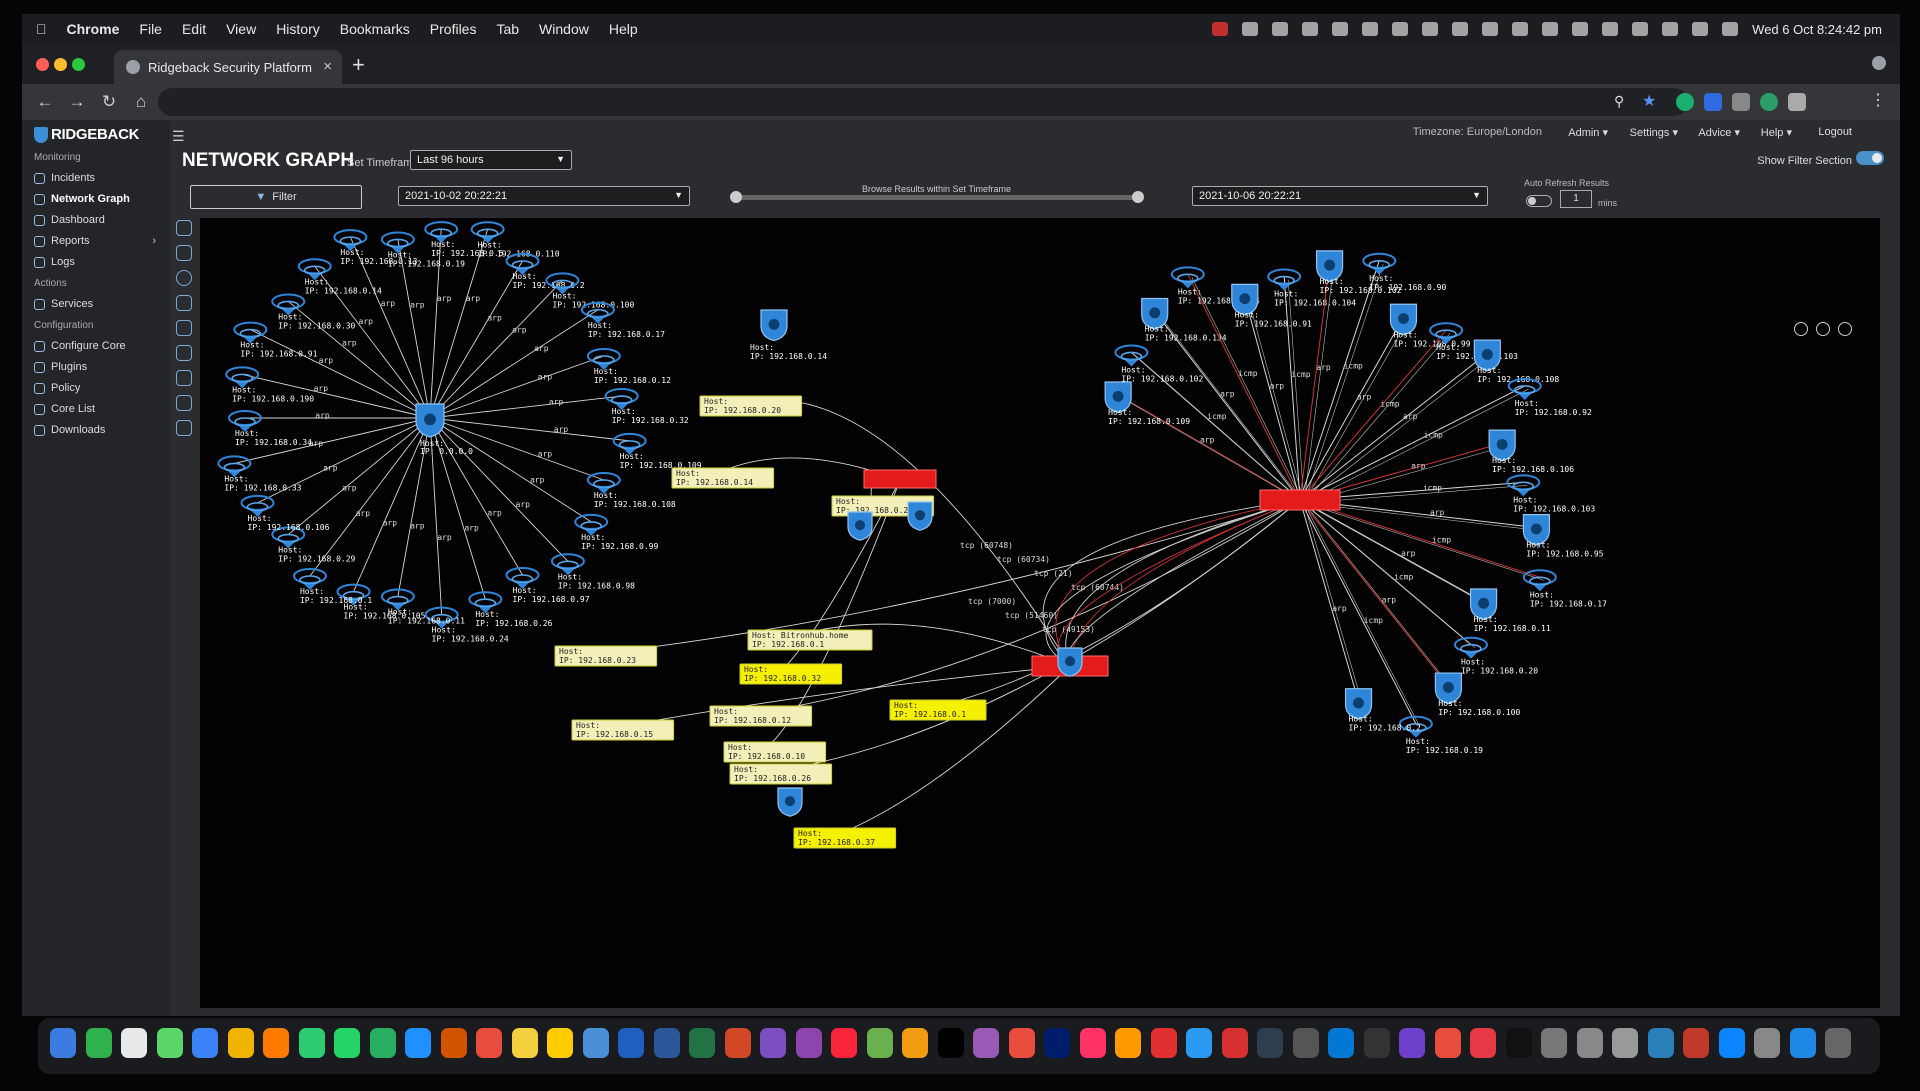 The height and width of the screenshot is (1091, 1920). What do you see at coordinates (614, 734) in the screenshot?
I see `label-box-ip: IP: 192.168.0.15` at bounding box center [614, 734].